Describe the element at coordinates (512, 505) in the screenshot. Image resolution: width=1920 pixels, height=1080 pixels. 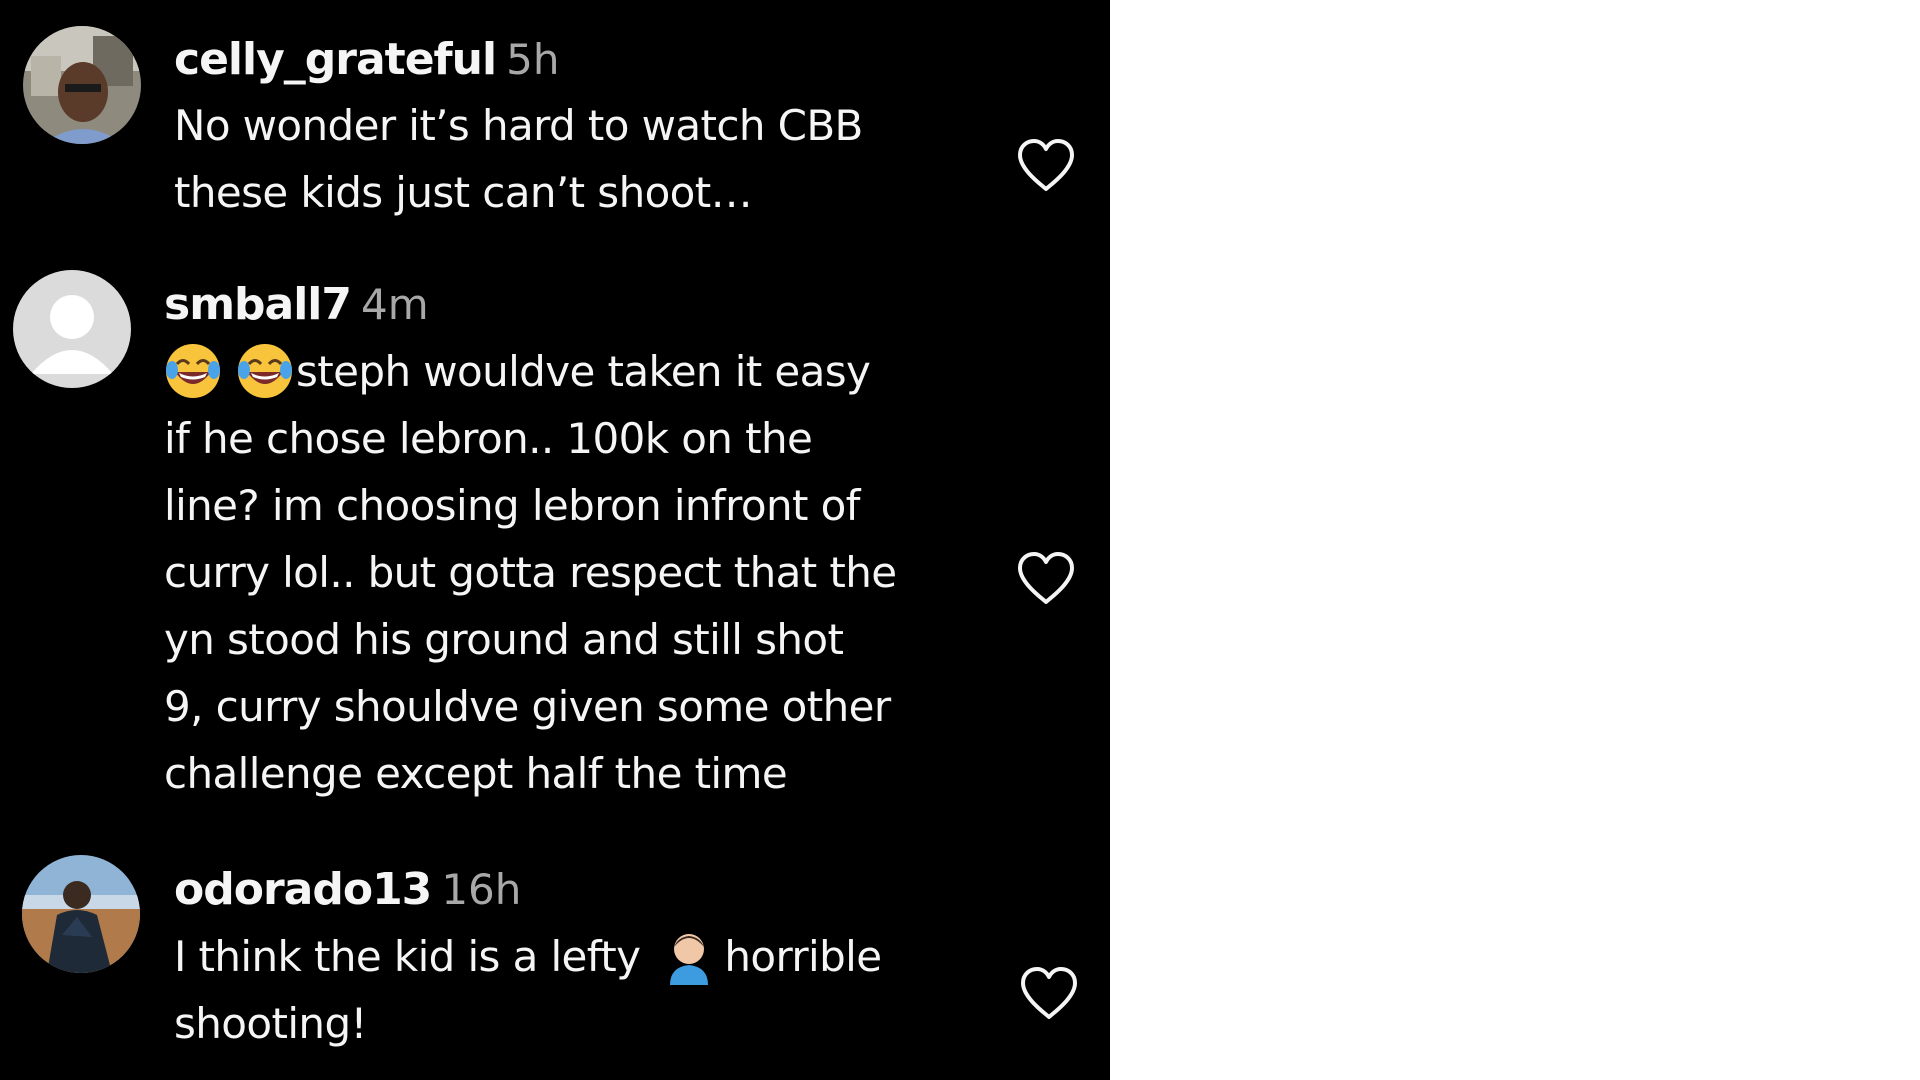
I see `comment-text-line: line? im choosing lebron infront of` at that location.